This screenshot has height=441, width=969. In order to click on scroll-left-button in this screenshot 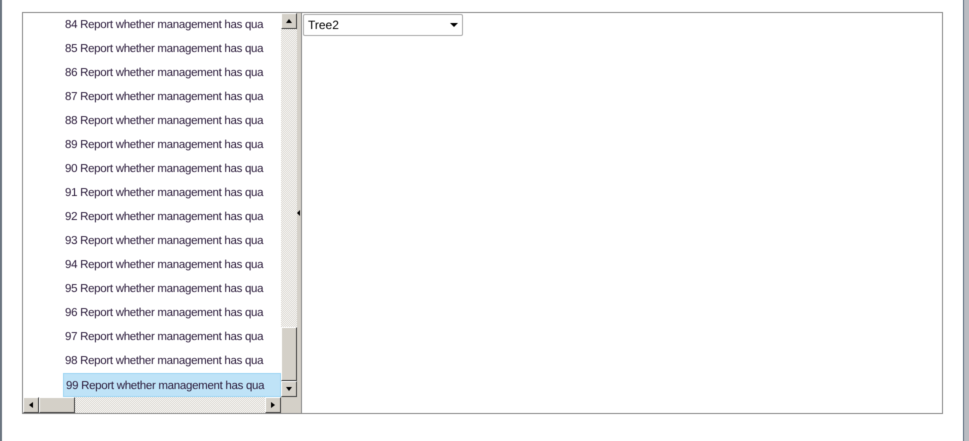, I will do `click(31, 405)`.